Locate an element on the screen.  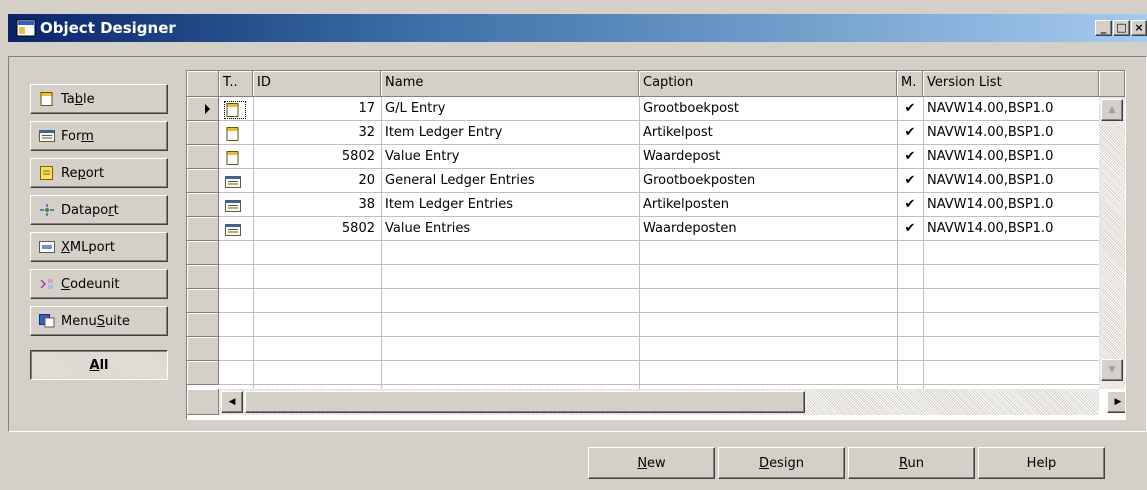
xmlport-icon is located at coordinates (47, 247).